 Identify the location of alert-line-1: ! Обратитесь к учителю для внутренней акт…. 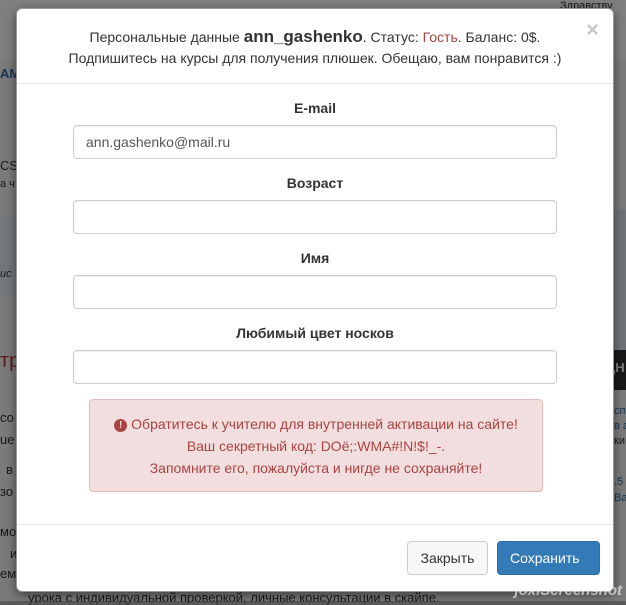
(316, 424).